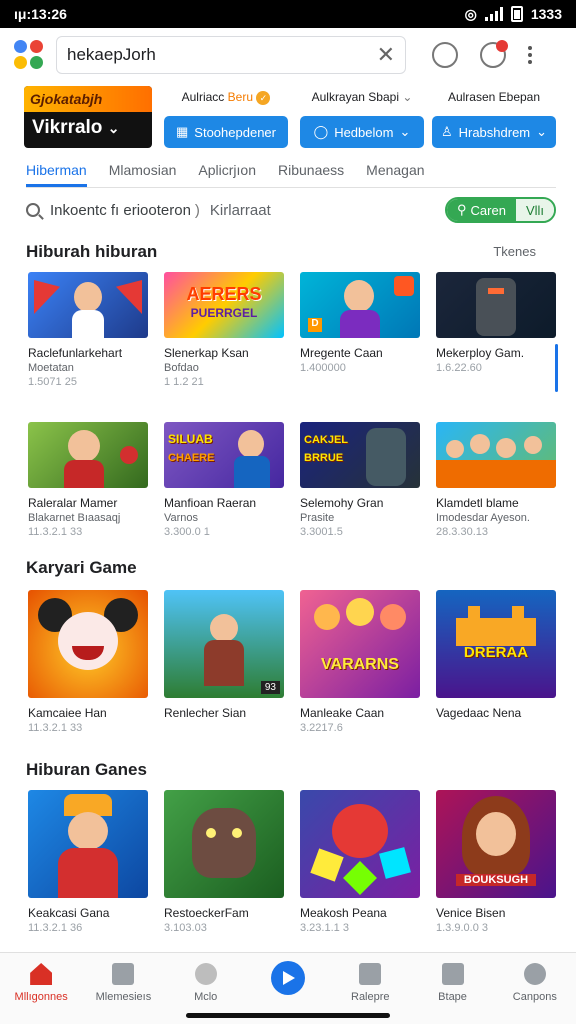 The image size is (576, 1024). I want to click on filter-search-text2: Kirlarraat, so click(240, 210).